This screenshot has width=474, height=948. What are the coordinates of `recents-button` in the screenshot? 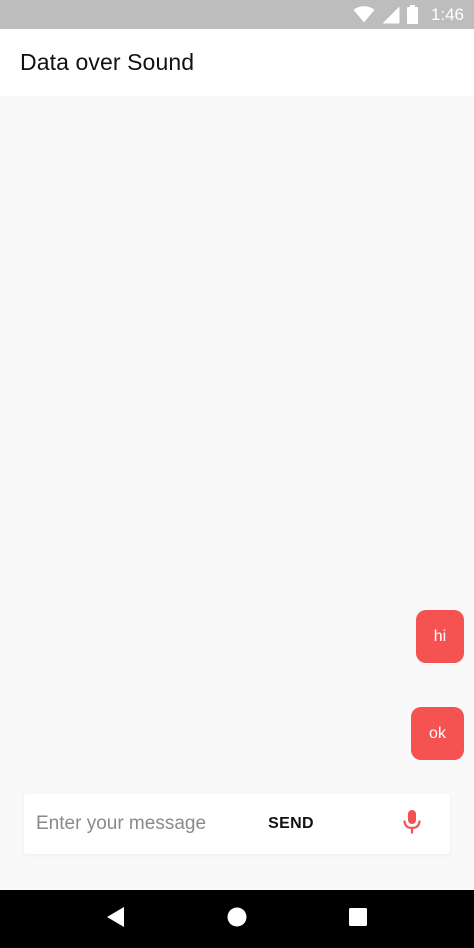 It's located at (358, 919).